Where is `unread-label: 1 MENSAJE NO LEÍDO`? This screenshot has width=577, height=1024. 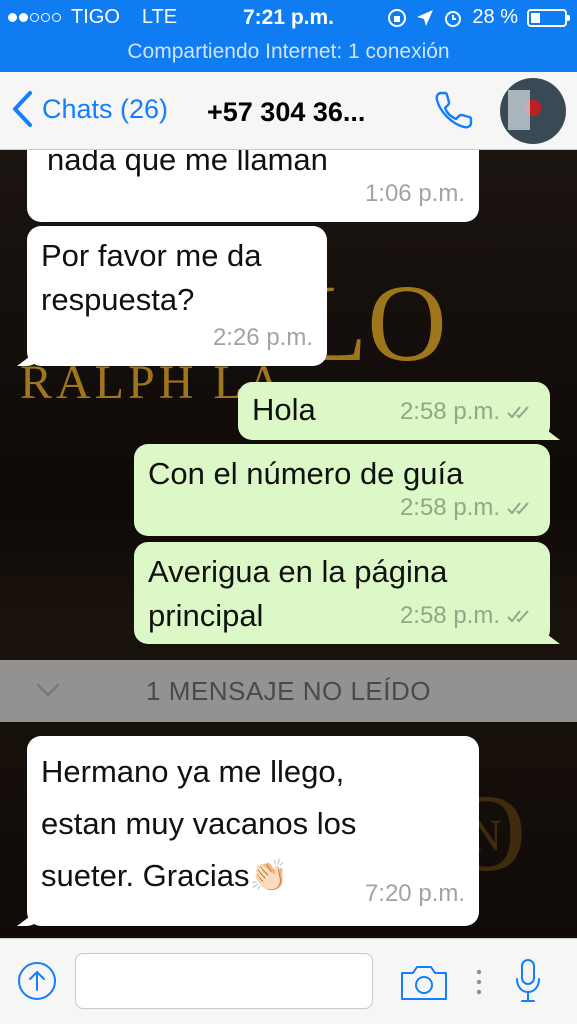
unread-label: 1 MENSAJE NO LEÍDO is located at coordinates (288, 690).